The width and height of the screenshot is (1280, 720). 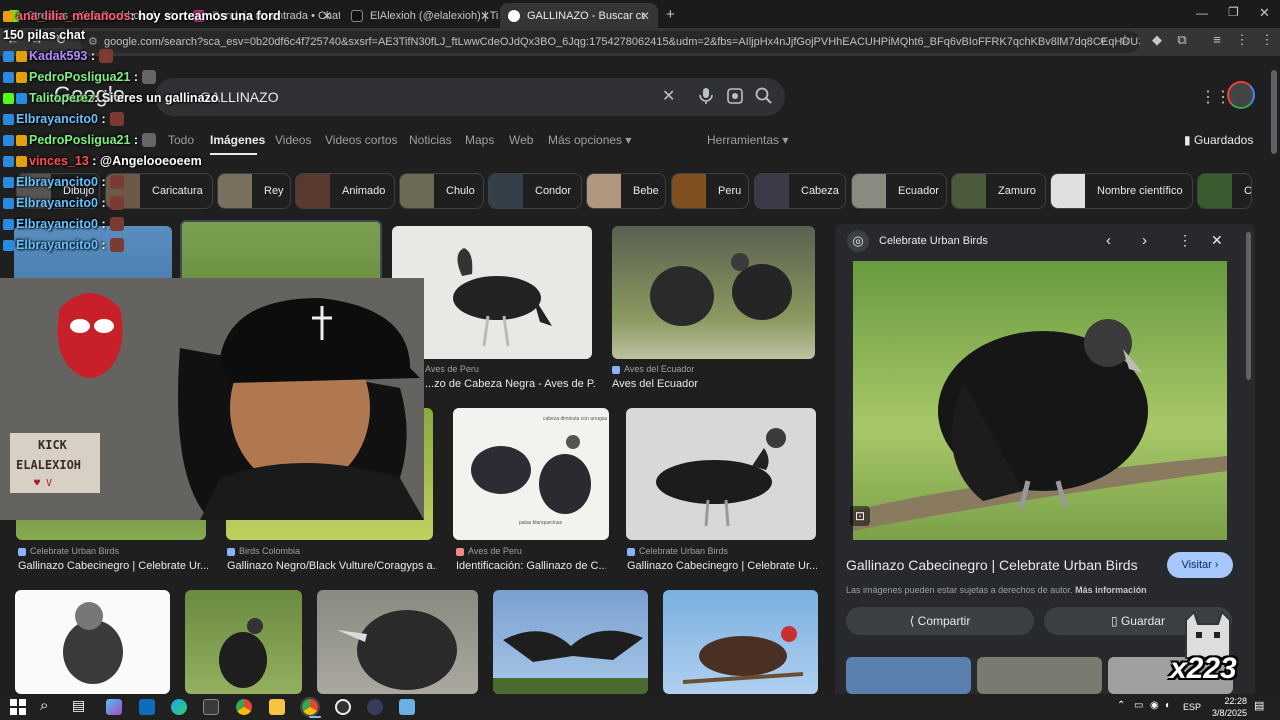 What do you see at coordinates (345, 191) in the screenshot?
I see `chip-animado: Animado` at bounding box center [345, 191].